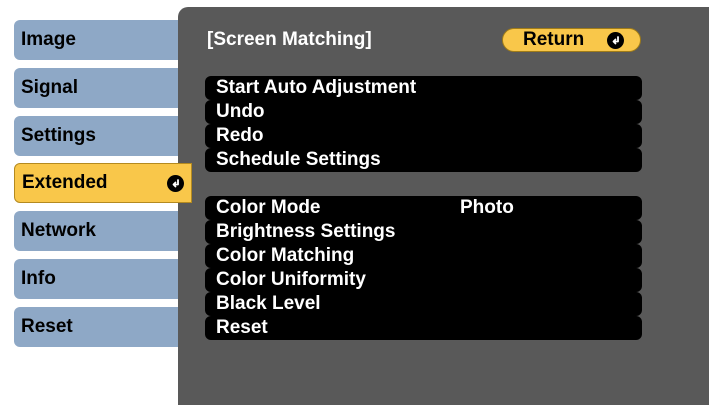 The height and width of the screenshot is (405, 709). What do you see at coordinates (101, 40) in the screenshot?
I see `tab-image: Image` at bounding box center [101, 40].